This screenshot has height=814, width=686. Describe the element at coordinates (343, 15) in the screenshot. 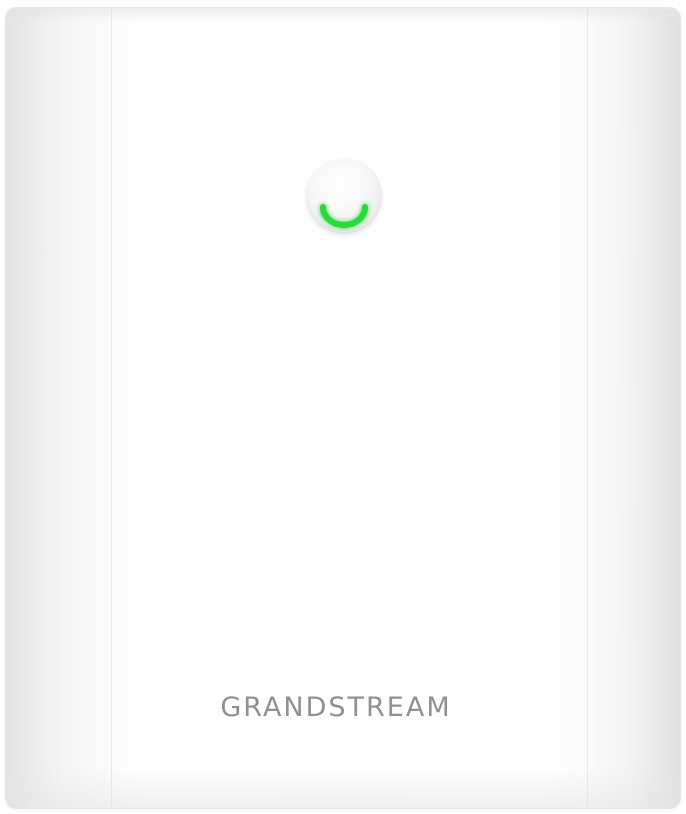

I see `top-edge` at that location.